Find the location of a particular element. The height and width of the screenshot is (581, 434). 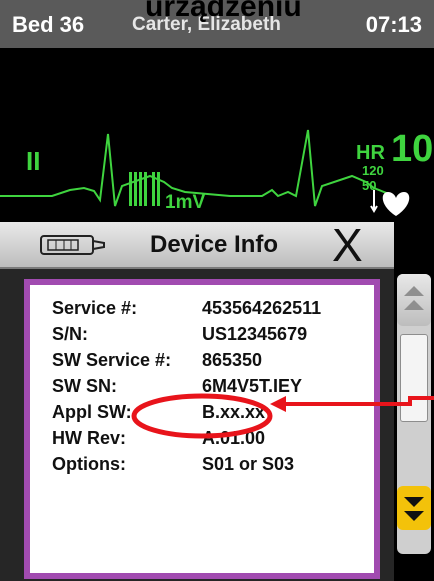

arrow-line is located at coordinates (358, 401).